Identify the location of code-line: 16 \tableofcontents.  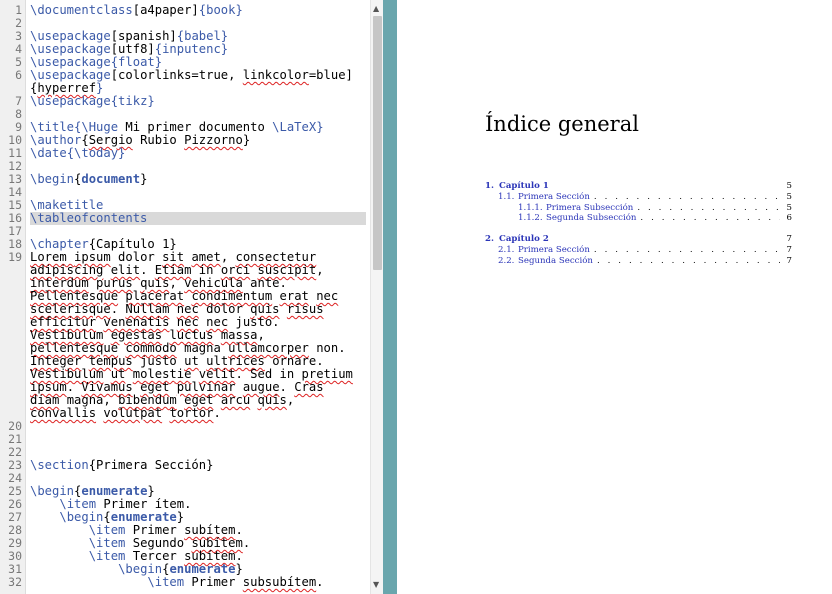
(185, 218).